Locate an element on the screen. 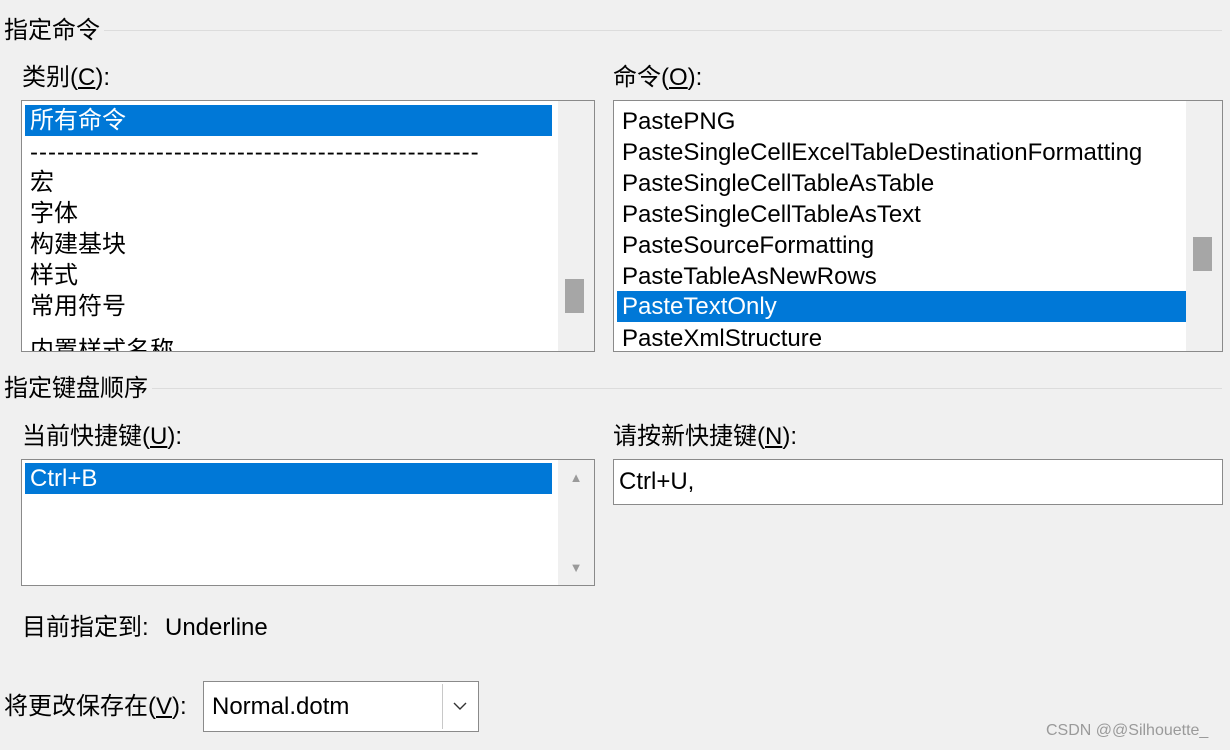  current-keys-scrollbar: ▲ ▼ is located at coordinates (576, 522).